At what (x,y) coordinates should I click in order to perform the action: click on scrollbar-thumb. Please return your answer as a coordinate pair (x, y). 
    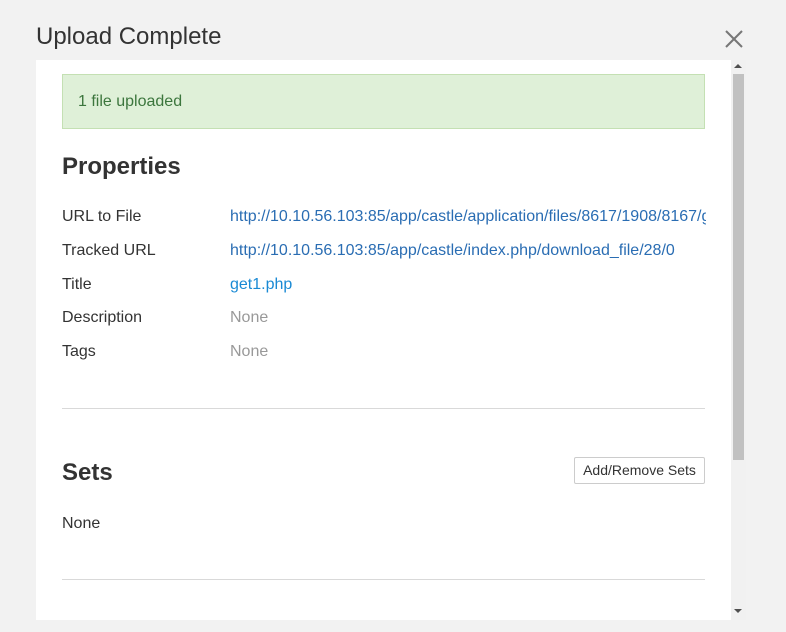
    Looking at the image, I should click on (738, 267).